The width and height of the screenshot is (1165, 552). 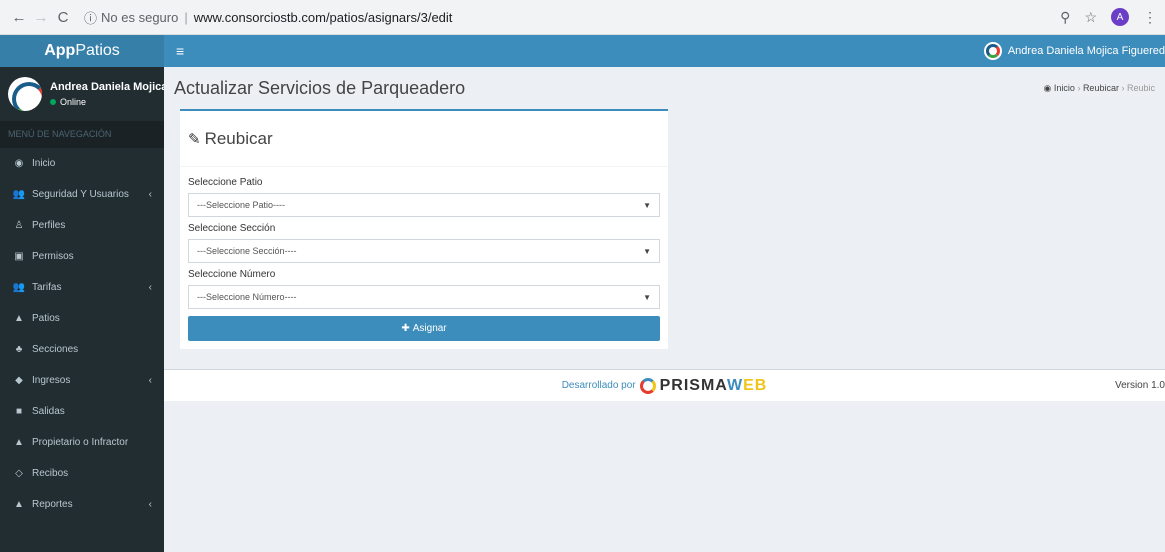 What do you see at coordinates (82, 349) in the screenshot?
I see `sidebar-item-secciones: ♣ Secciones` at bounding box center [82, 349].